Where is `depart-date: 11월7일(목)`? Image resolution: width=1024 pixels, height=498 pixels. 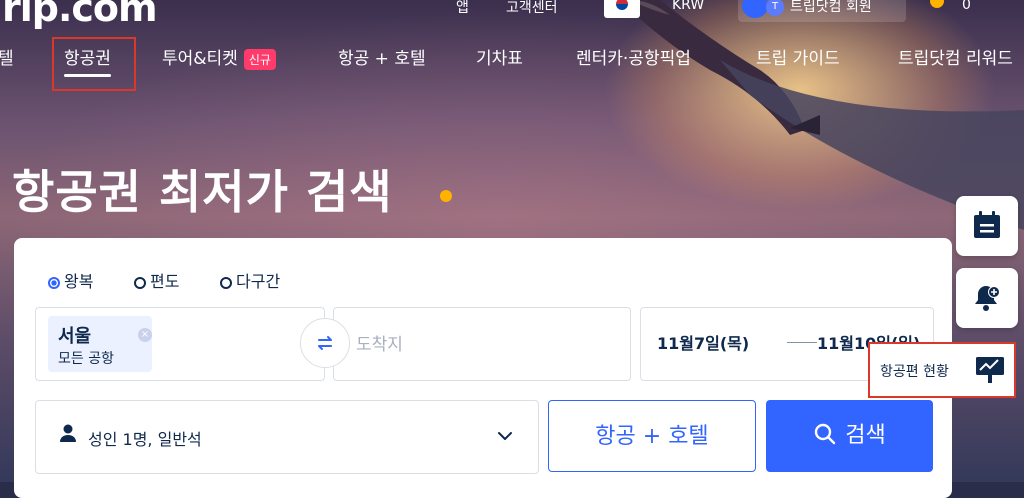
depart-date: 11월7일(목) is located at coordinates (703, 342).